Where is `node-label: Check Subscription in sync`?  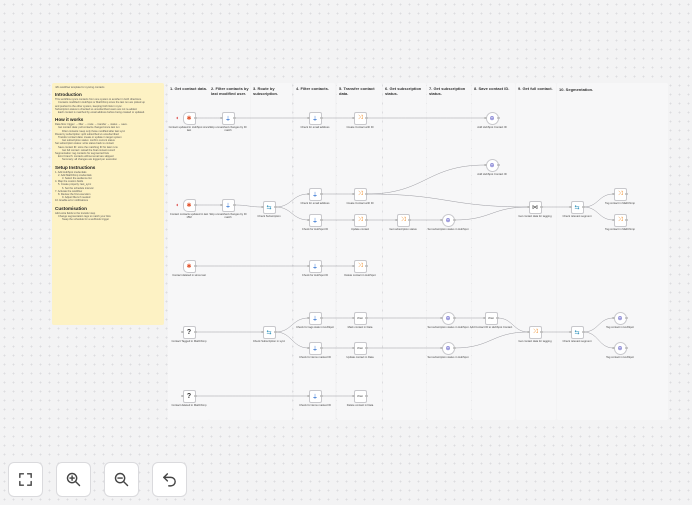 node-label: Check Subscription in sync is located at coordinates (269, 341).